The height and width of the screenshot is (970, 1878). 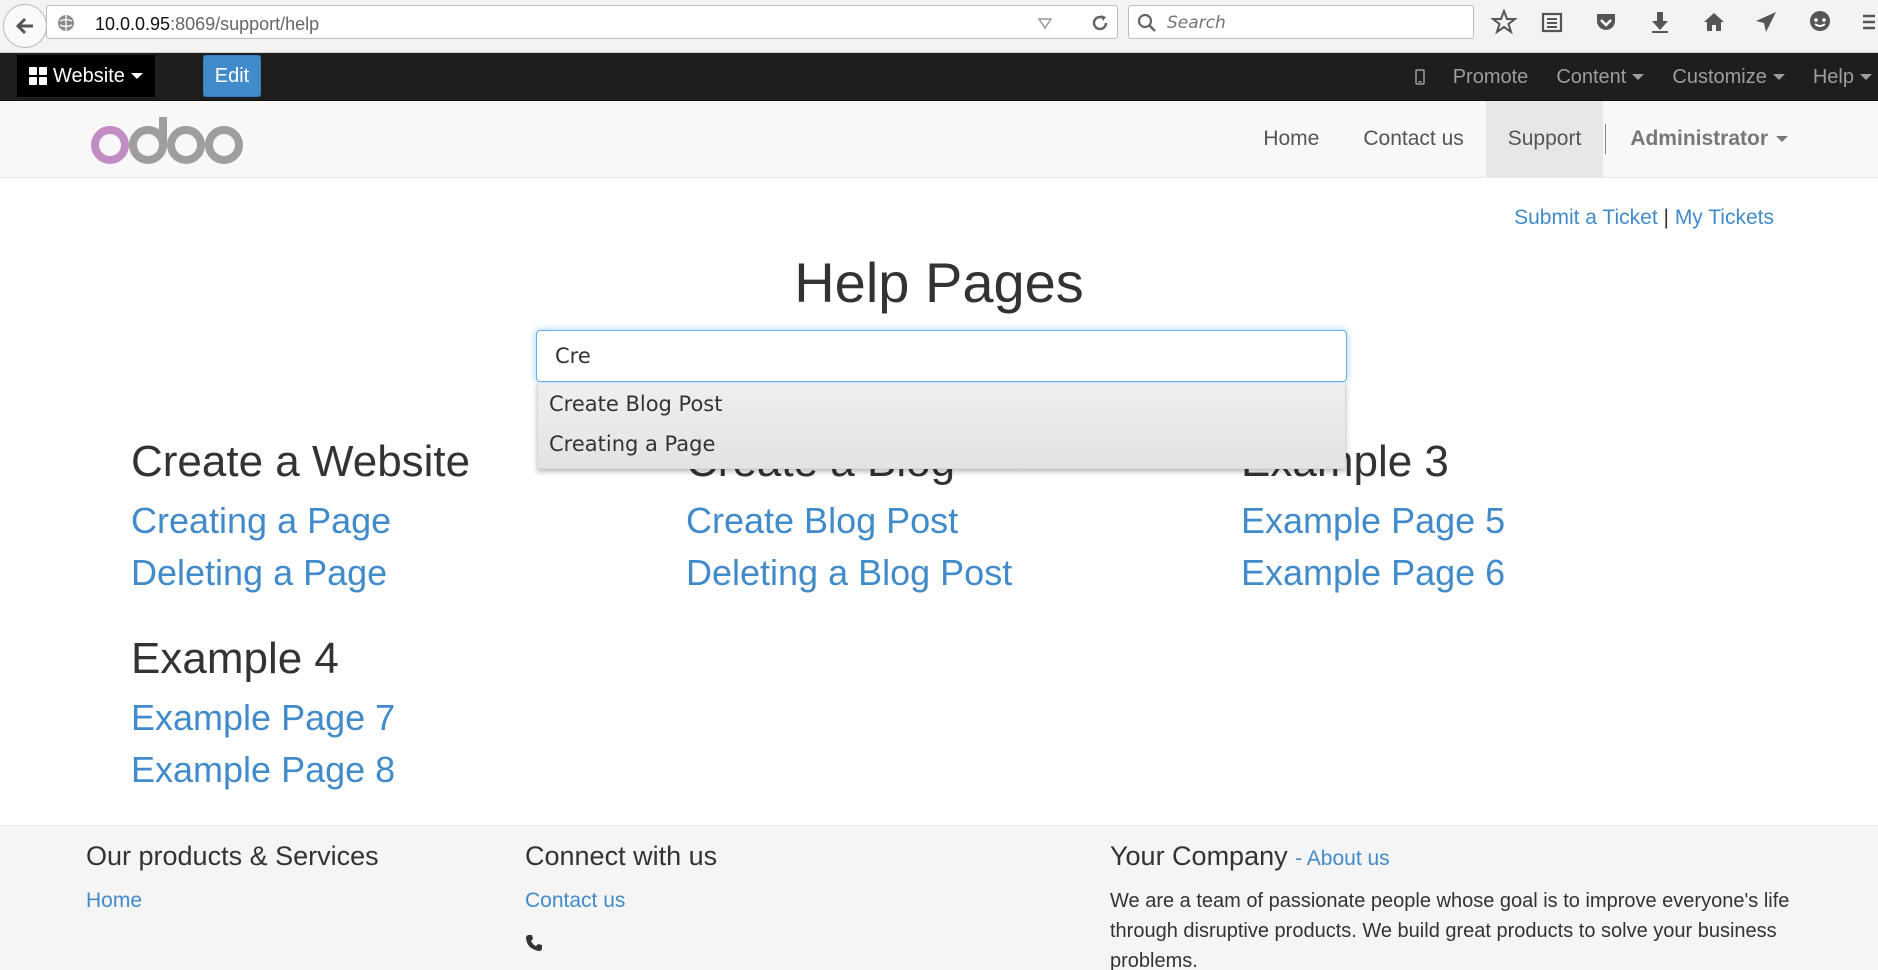 I want to click on back-button, so click(x=25, y=26).